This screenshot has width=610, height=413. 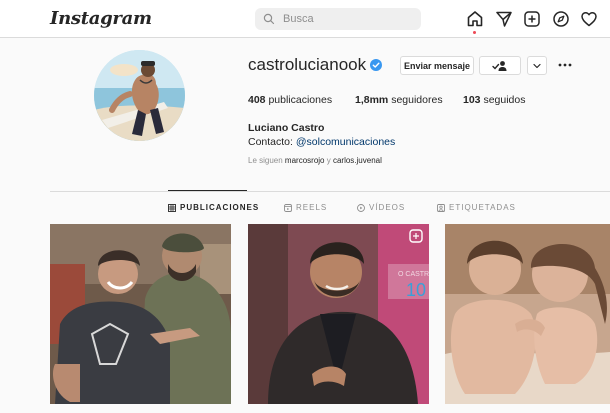 What do you see at coordinates (272, 142) in the screenshot?
I see `contact-label: Contacto:` at bounding box center [272, 142].